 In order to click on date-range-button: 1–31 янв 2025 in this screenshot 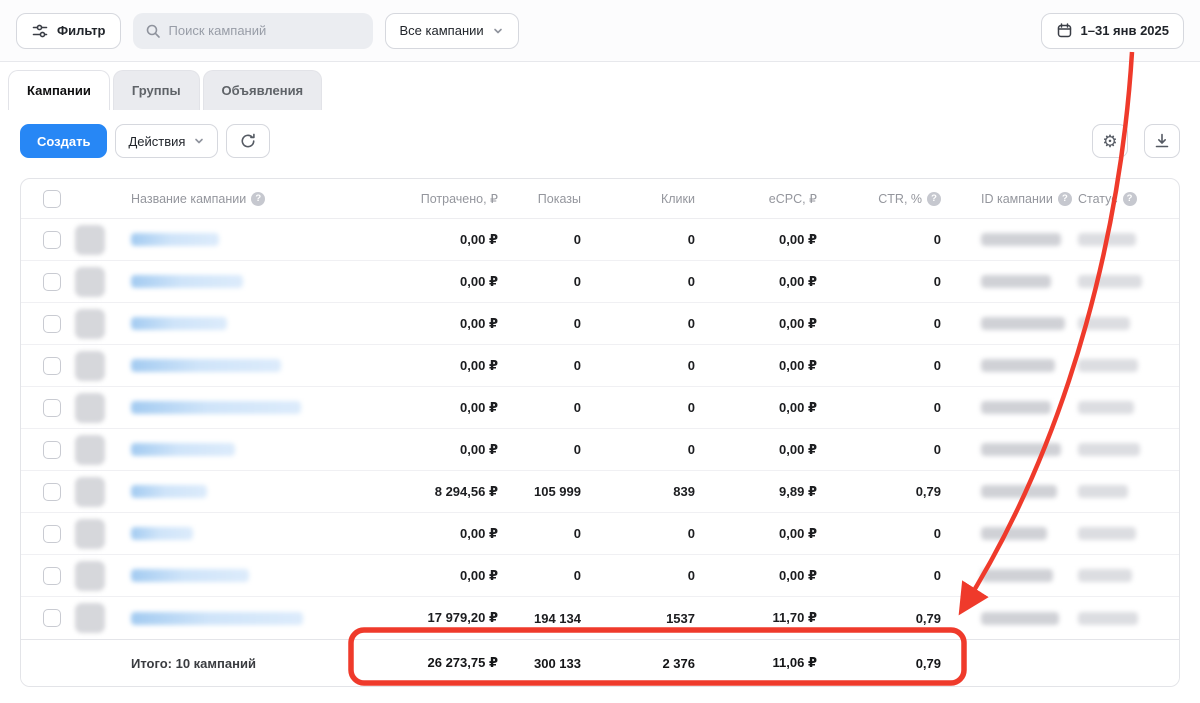, I will do `click(1112, 30)`.